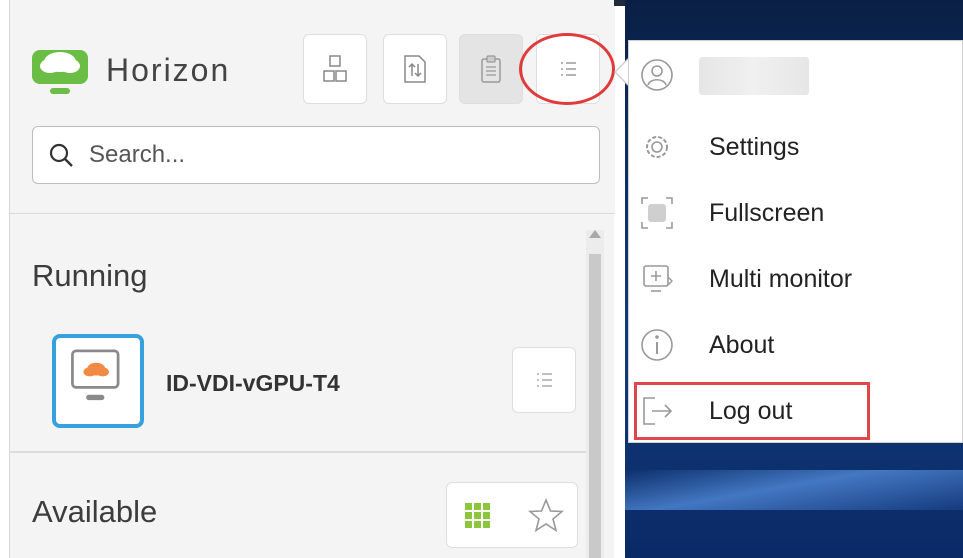 The image size is (963, 558). I want to click on section-divider, so click(303, 452).